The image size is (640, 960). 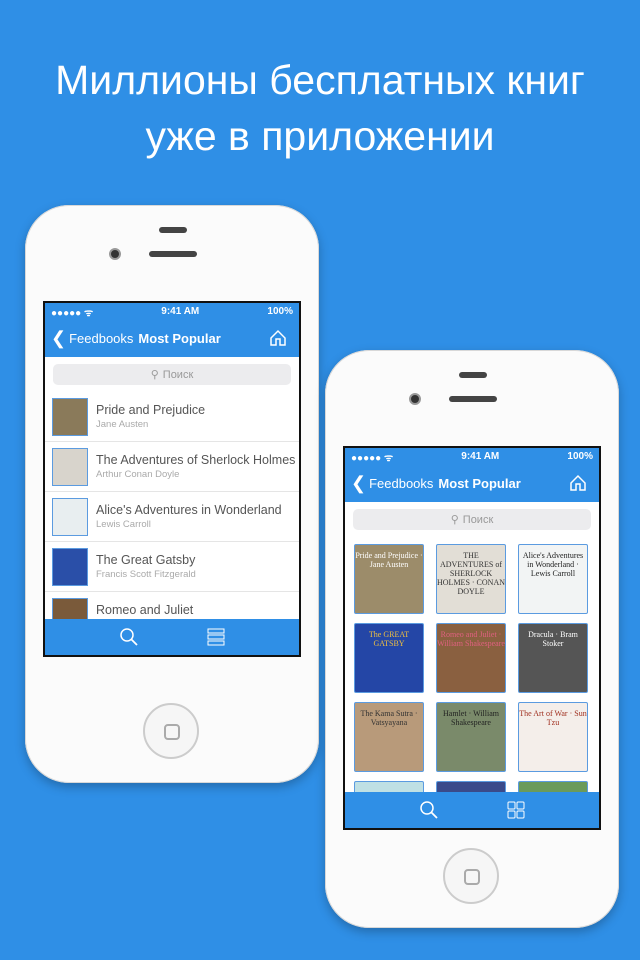 What do you see at coordinates (389, 737) in the screenshot?
I see `book-cover-tile: The Kama Sutra · Vatsyayana` at bounding box center [389, 737].